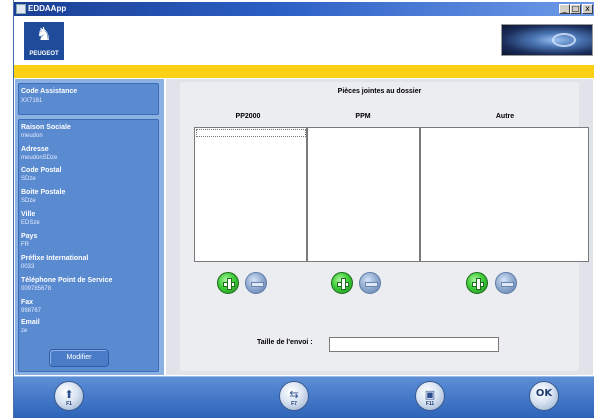 This screenshot has width=594, height=418. I want to click on swirl-graphic, so click(564, 40).